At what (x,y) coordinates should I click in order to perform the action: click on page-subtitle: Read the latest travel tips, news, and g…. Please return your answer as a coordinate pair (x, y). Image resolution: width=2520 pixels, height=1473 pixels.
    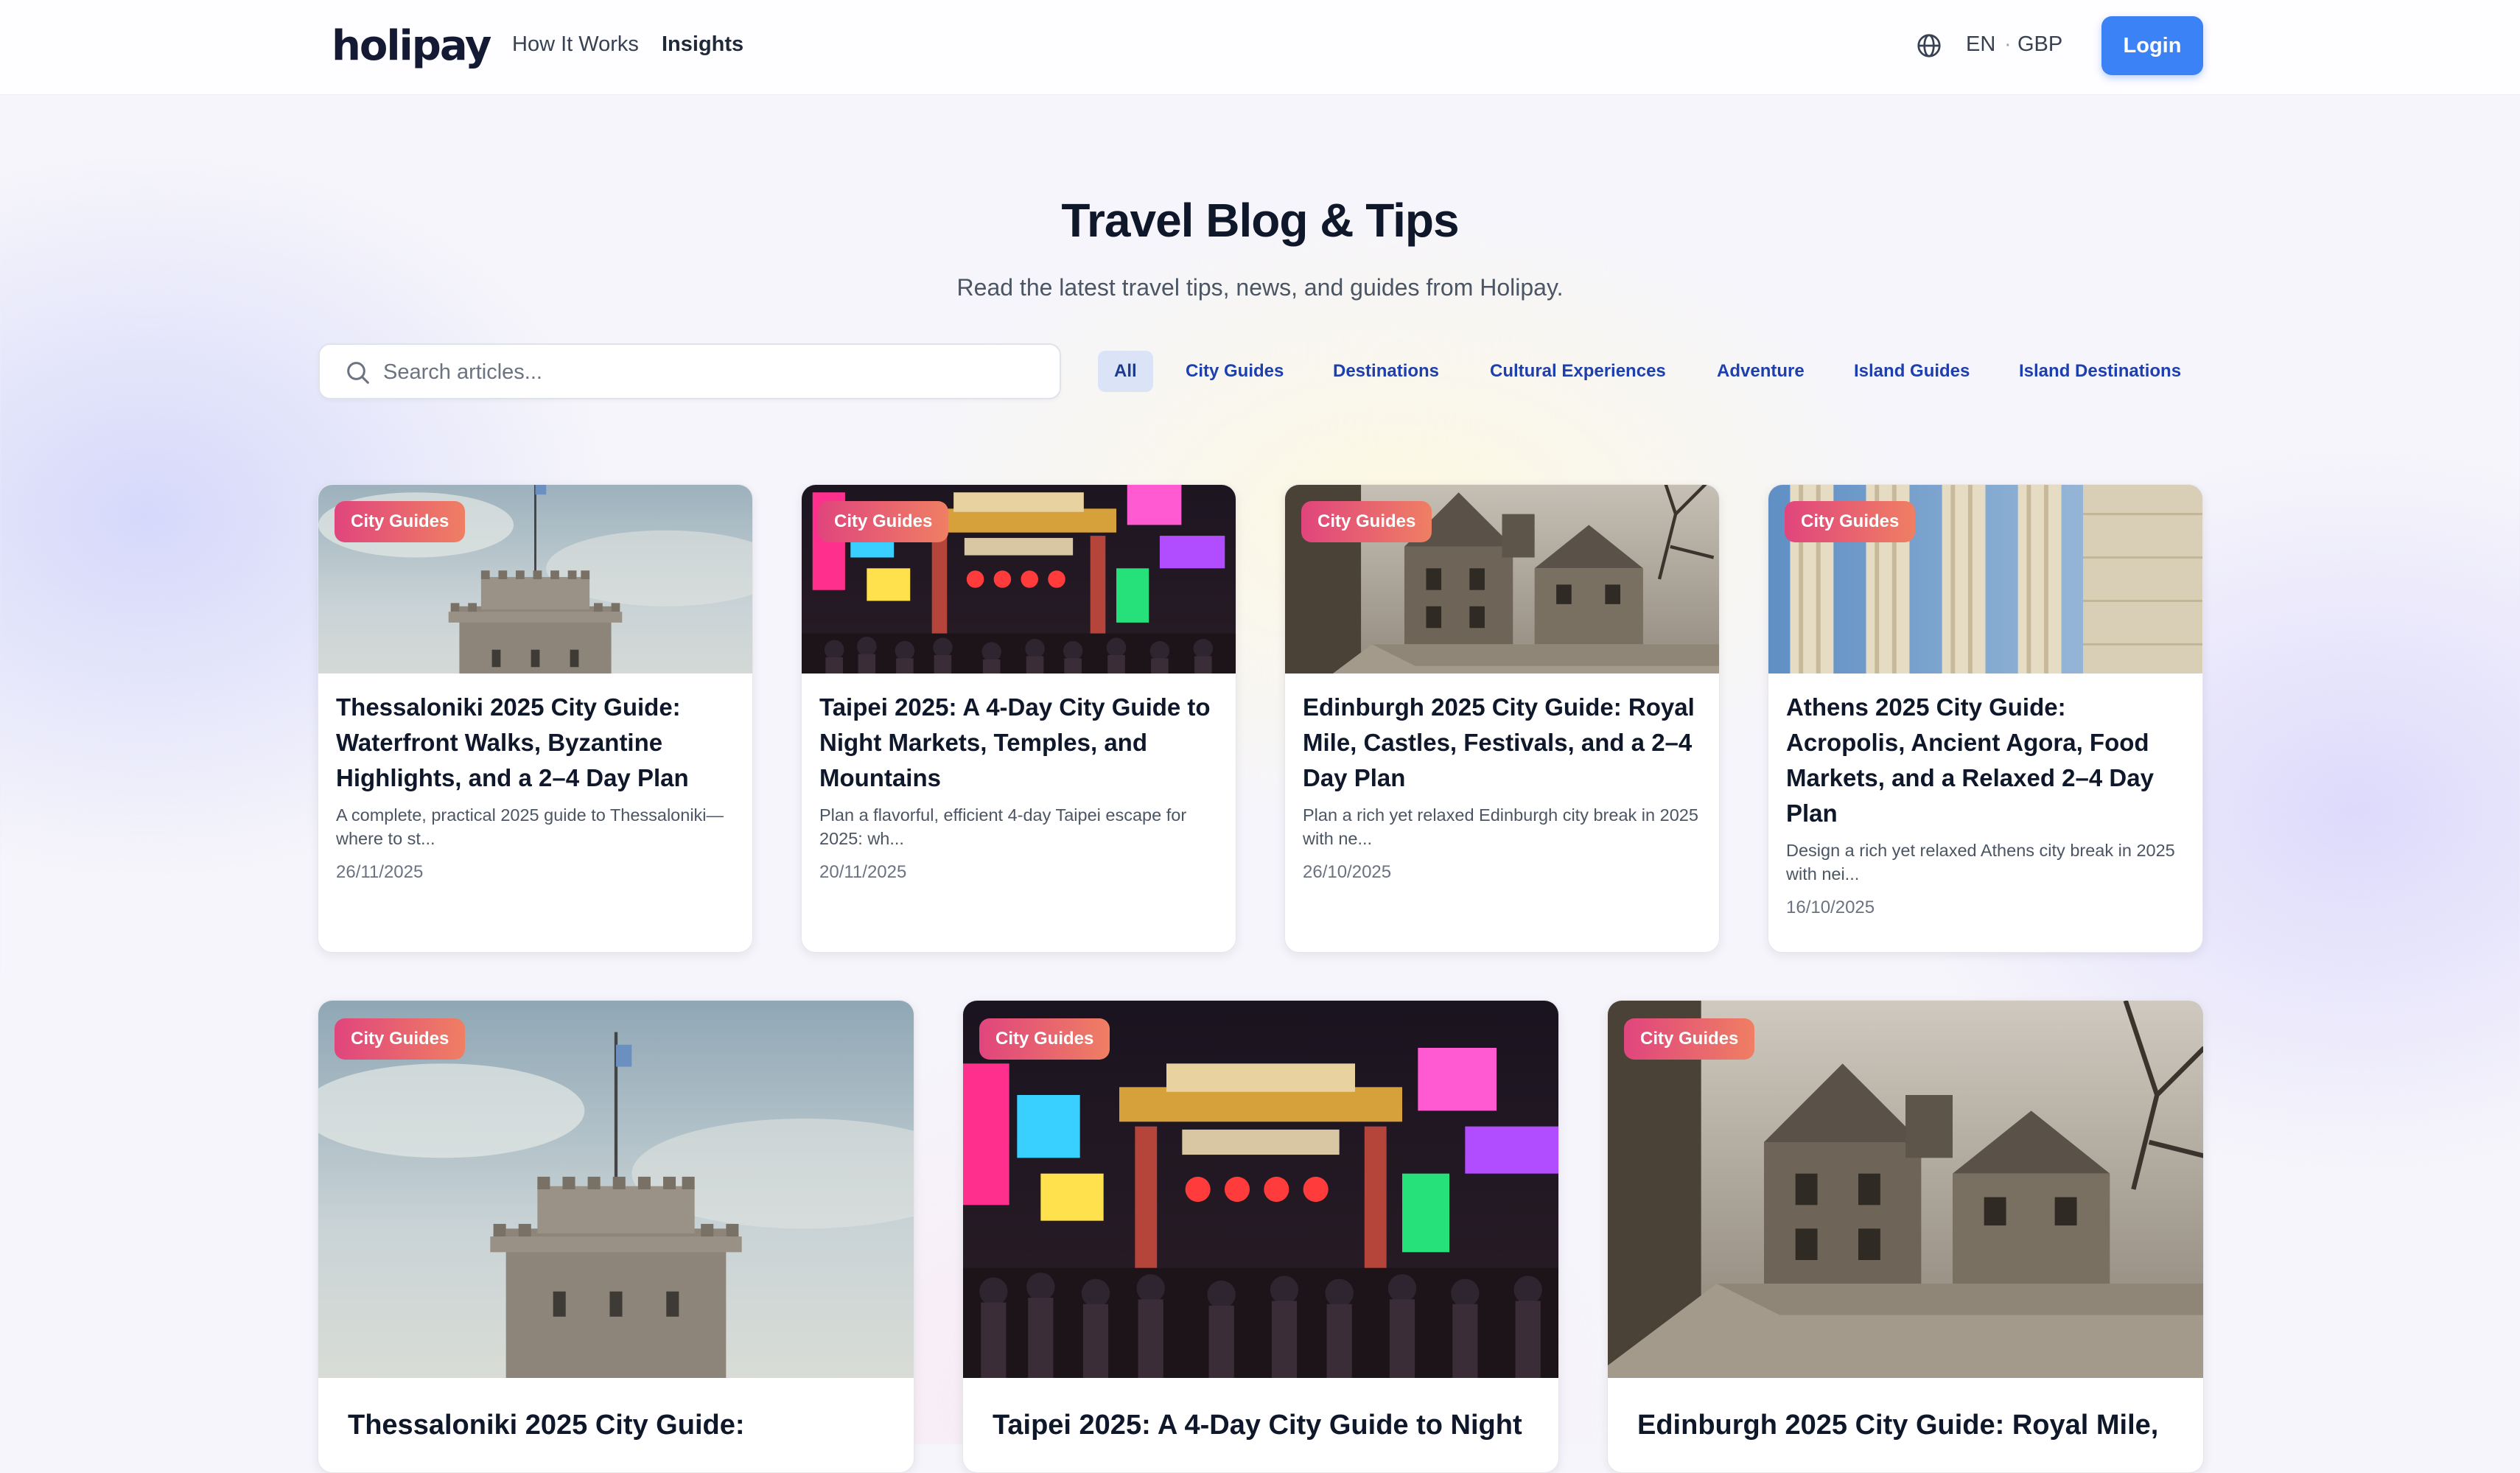
    Looking at the image, I should click on (1260, 287).